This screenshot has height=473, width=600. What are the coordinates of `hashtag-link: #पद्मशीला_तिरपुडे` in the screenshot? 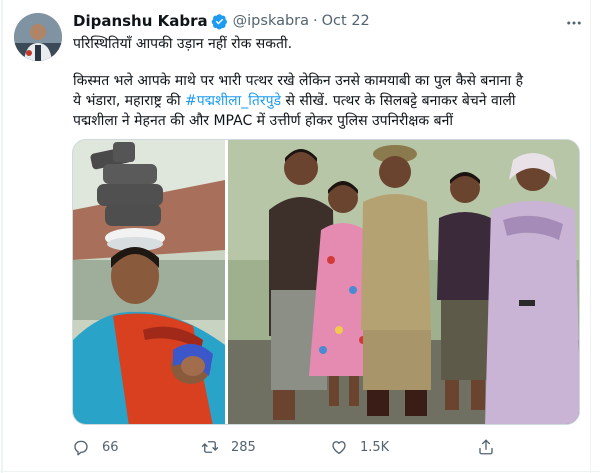 It's located at (233, 101).